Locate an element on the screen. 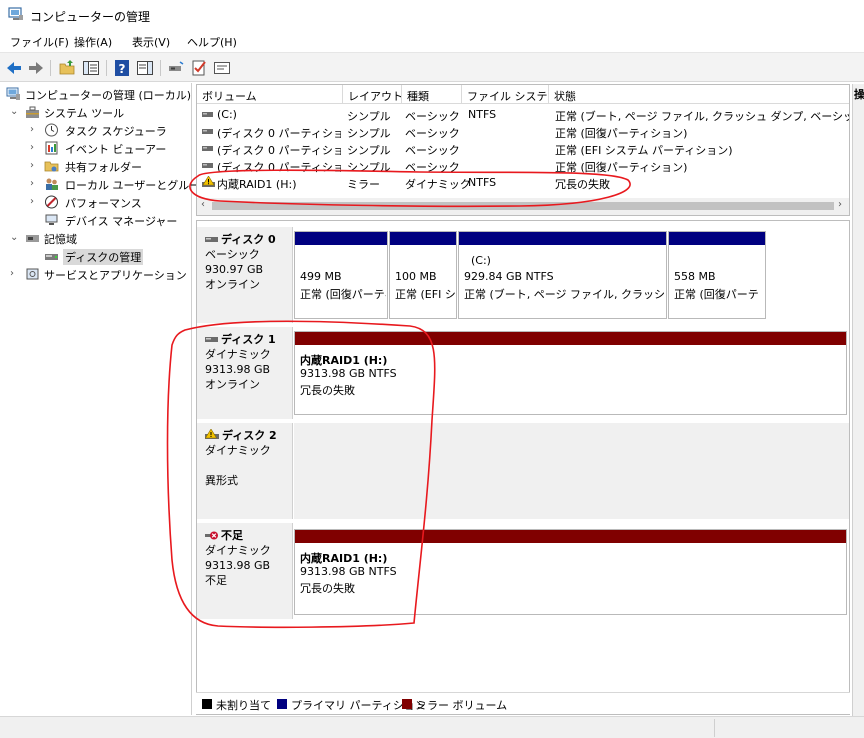 Image resolution: width=864 pixels, height=738 pixels. disk-1-info: ディスク 1 ダイナミック 9313.98 GB オンライン is located at coordinates (245, 373).